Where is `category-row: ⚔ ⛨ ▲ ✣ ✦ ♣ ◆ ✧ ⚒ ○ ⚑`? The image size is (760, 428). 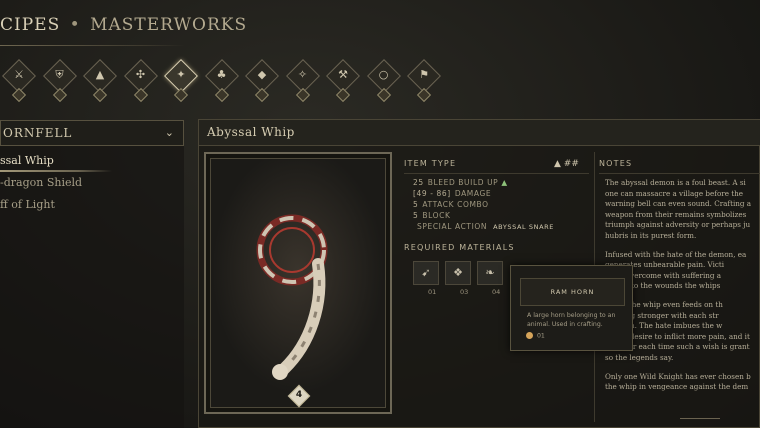 category-row: ⚔ ⛨ ▲ ✣ ✦ ♣ ◆ ✧ ⚒ ○ ⚑ is located at coordinates (380, 81).